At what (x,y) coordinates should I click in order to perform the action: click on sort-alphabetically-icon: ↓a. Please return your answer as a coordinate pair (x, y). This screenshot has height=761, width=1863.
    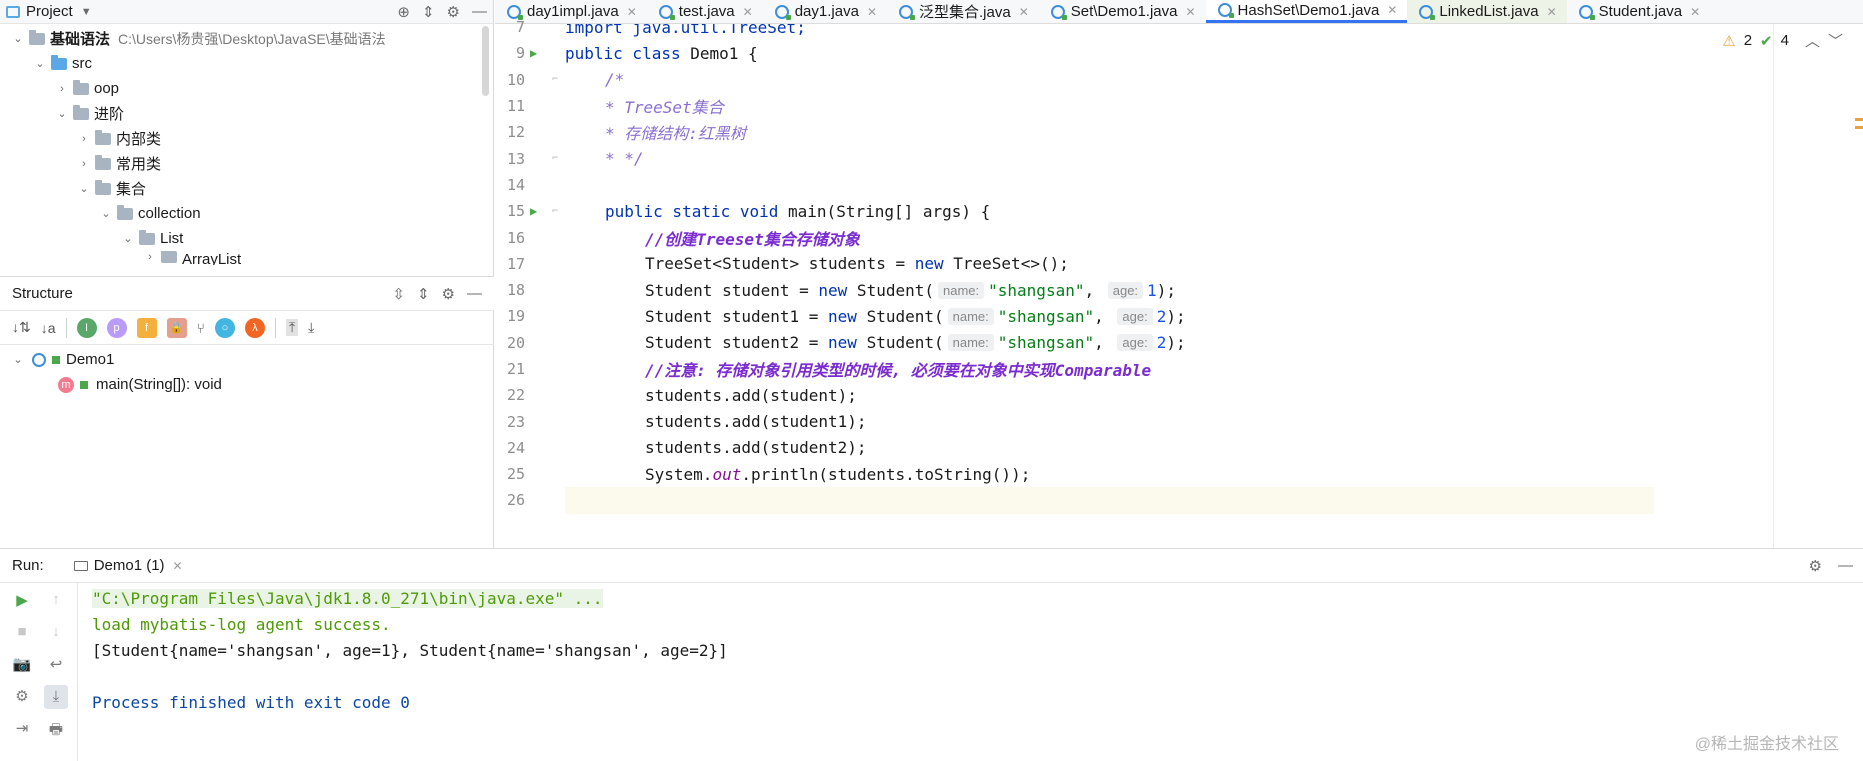
    Looking at the image, I should click on (48, 328).